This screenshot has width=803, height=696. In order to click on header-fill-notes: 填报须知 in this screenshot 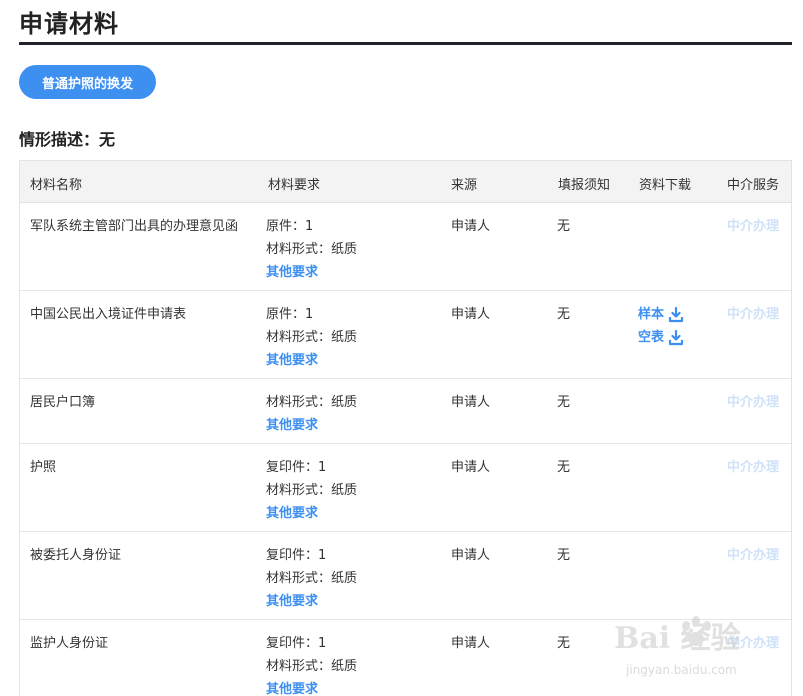, I will do `click(584, 185)`.